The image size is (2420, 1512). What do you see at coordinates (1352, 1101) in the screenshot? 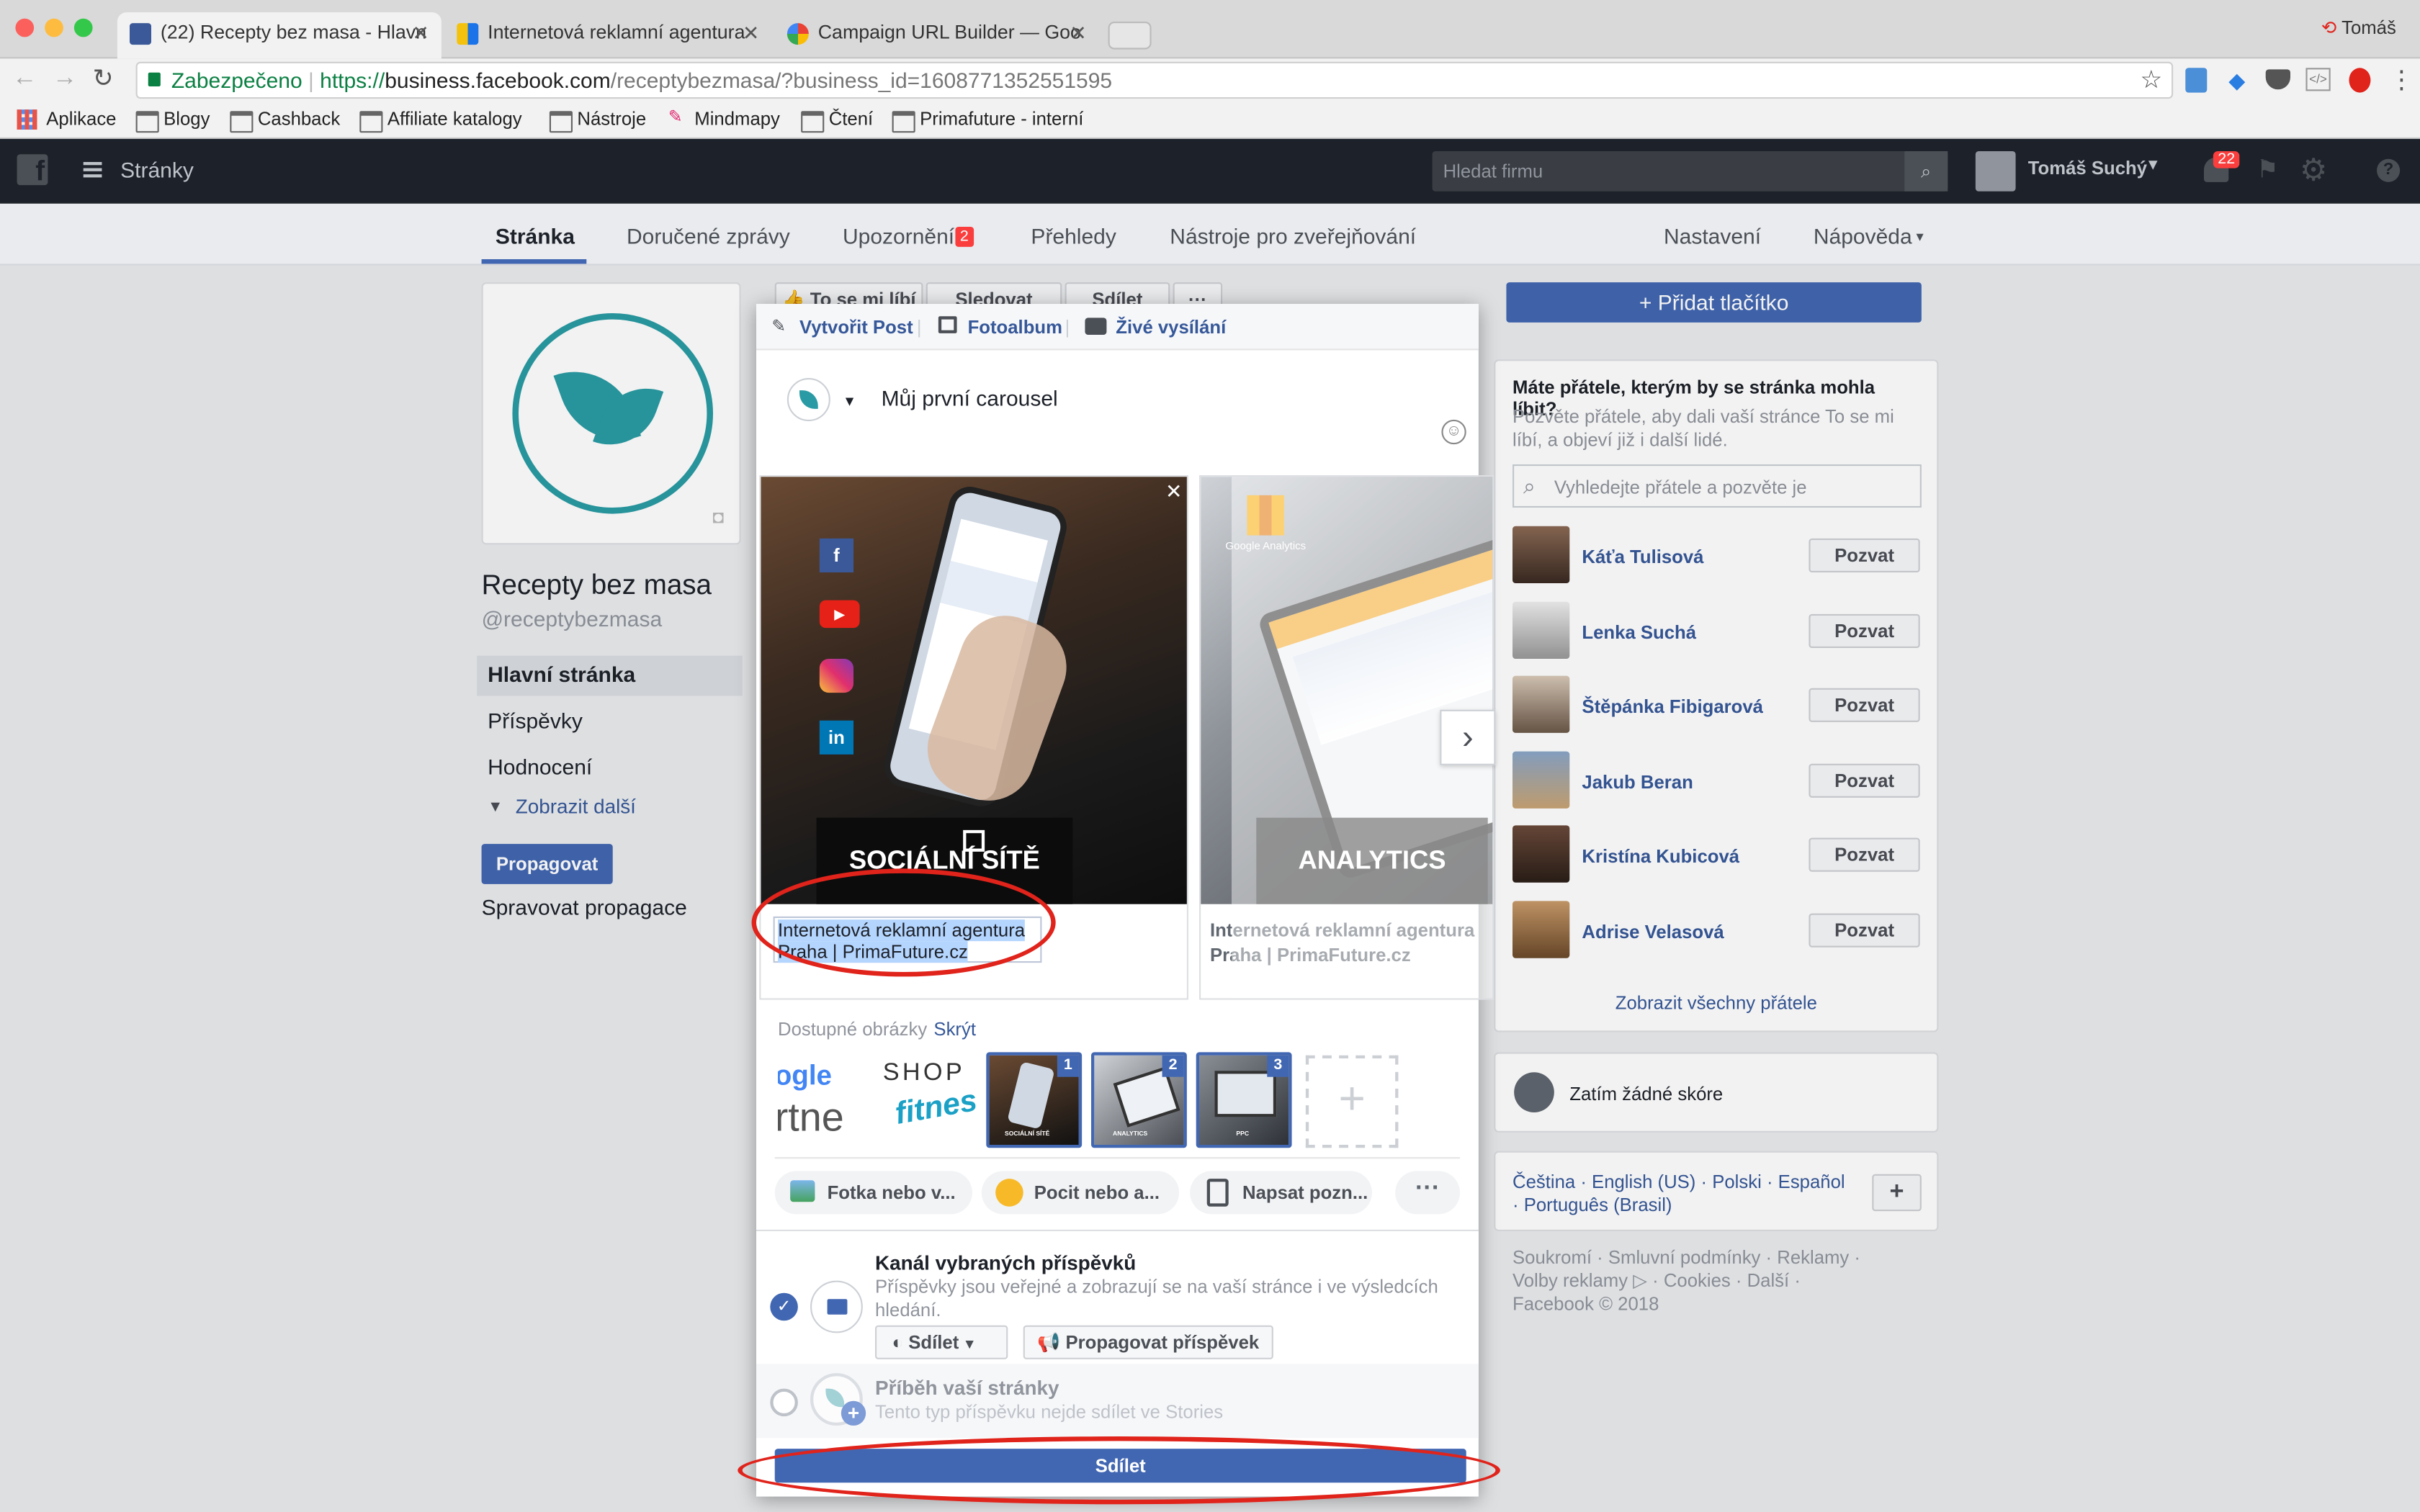
I see `add-image-button: +` at bounding box center [1352, 1101].